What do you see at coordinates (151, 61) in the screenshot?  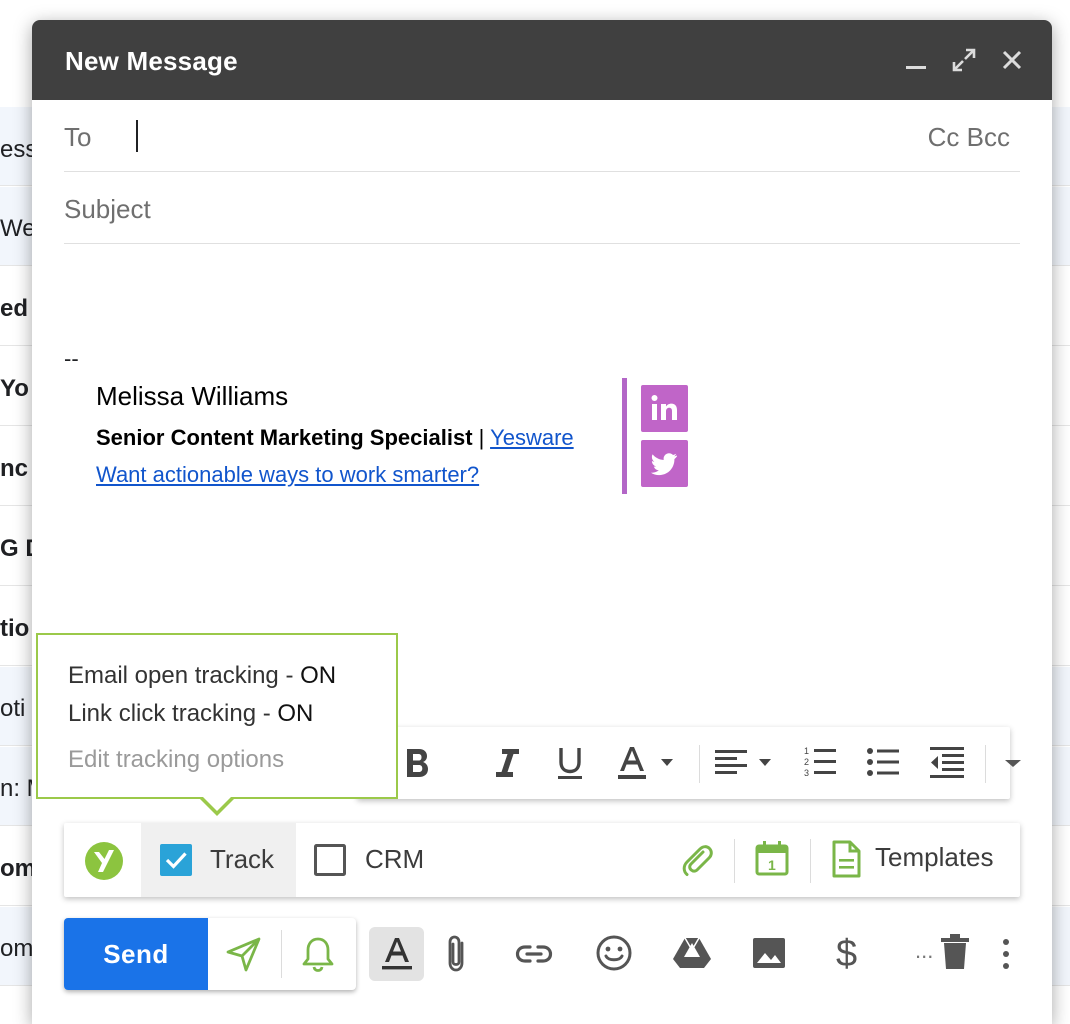 I see `compose-title: New Message` at bounding box center [151, 61].